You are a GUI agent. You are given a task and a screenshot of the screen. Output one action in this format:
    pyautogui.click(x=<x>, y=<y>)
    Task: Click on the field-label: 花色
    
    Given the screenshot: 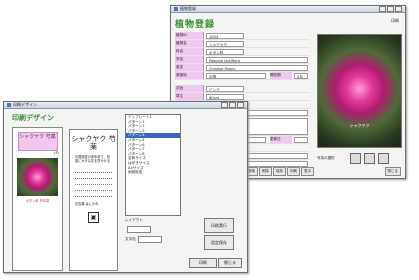 What is the action you would take?
    pyautogui.click(x=189, y=88)
    